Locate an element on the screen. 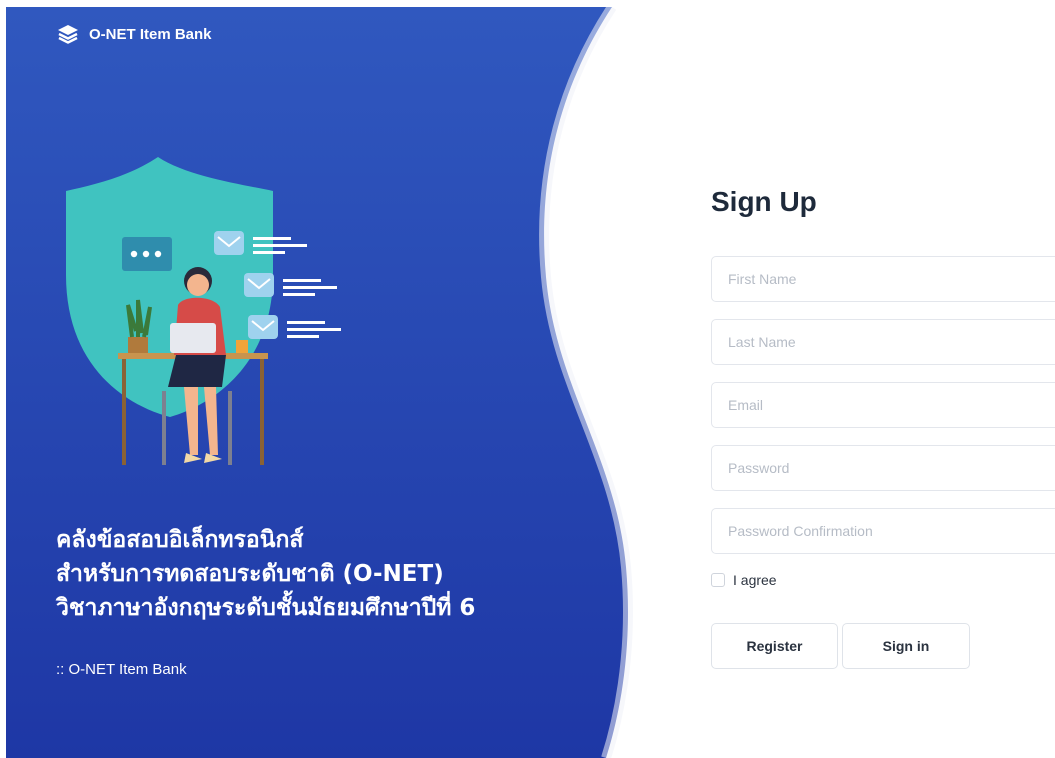  password-field is located at coordinates (883, 468).